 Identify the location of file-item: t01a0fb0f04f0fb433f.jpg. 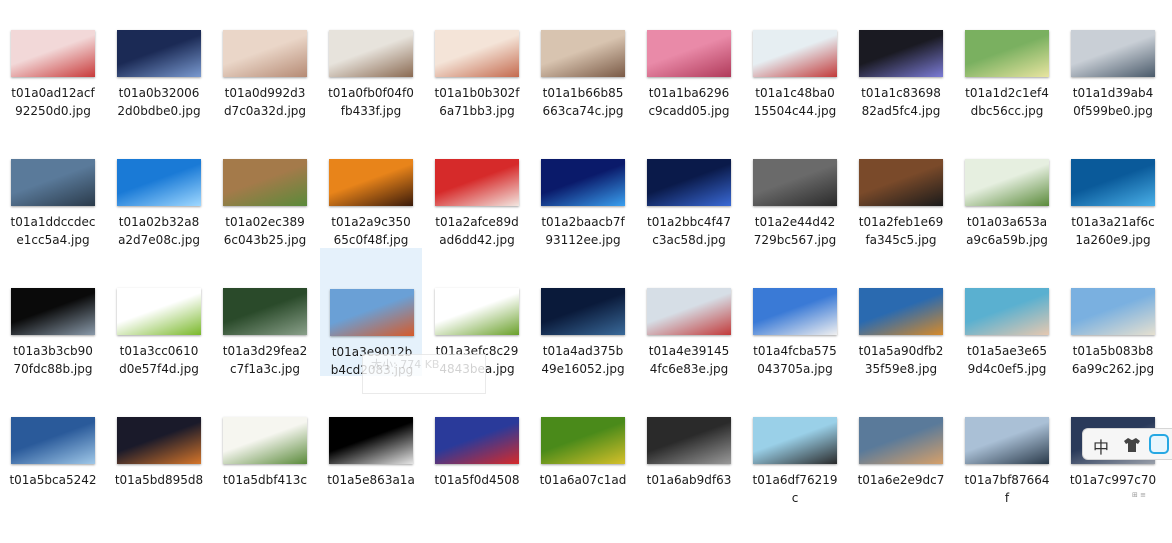
(371, 93).